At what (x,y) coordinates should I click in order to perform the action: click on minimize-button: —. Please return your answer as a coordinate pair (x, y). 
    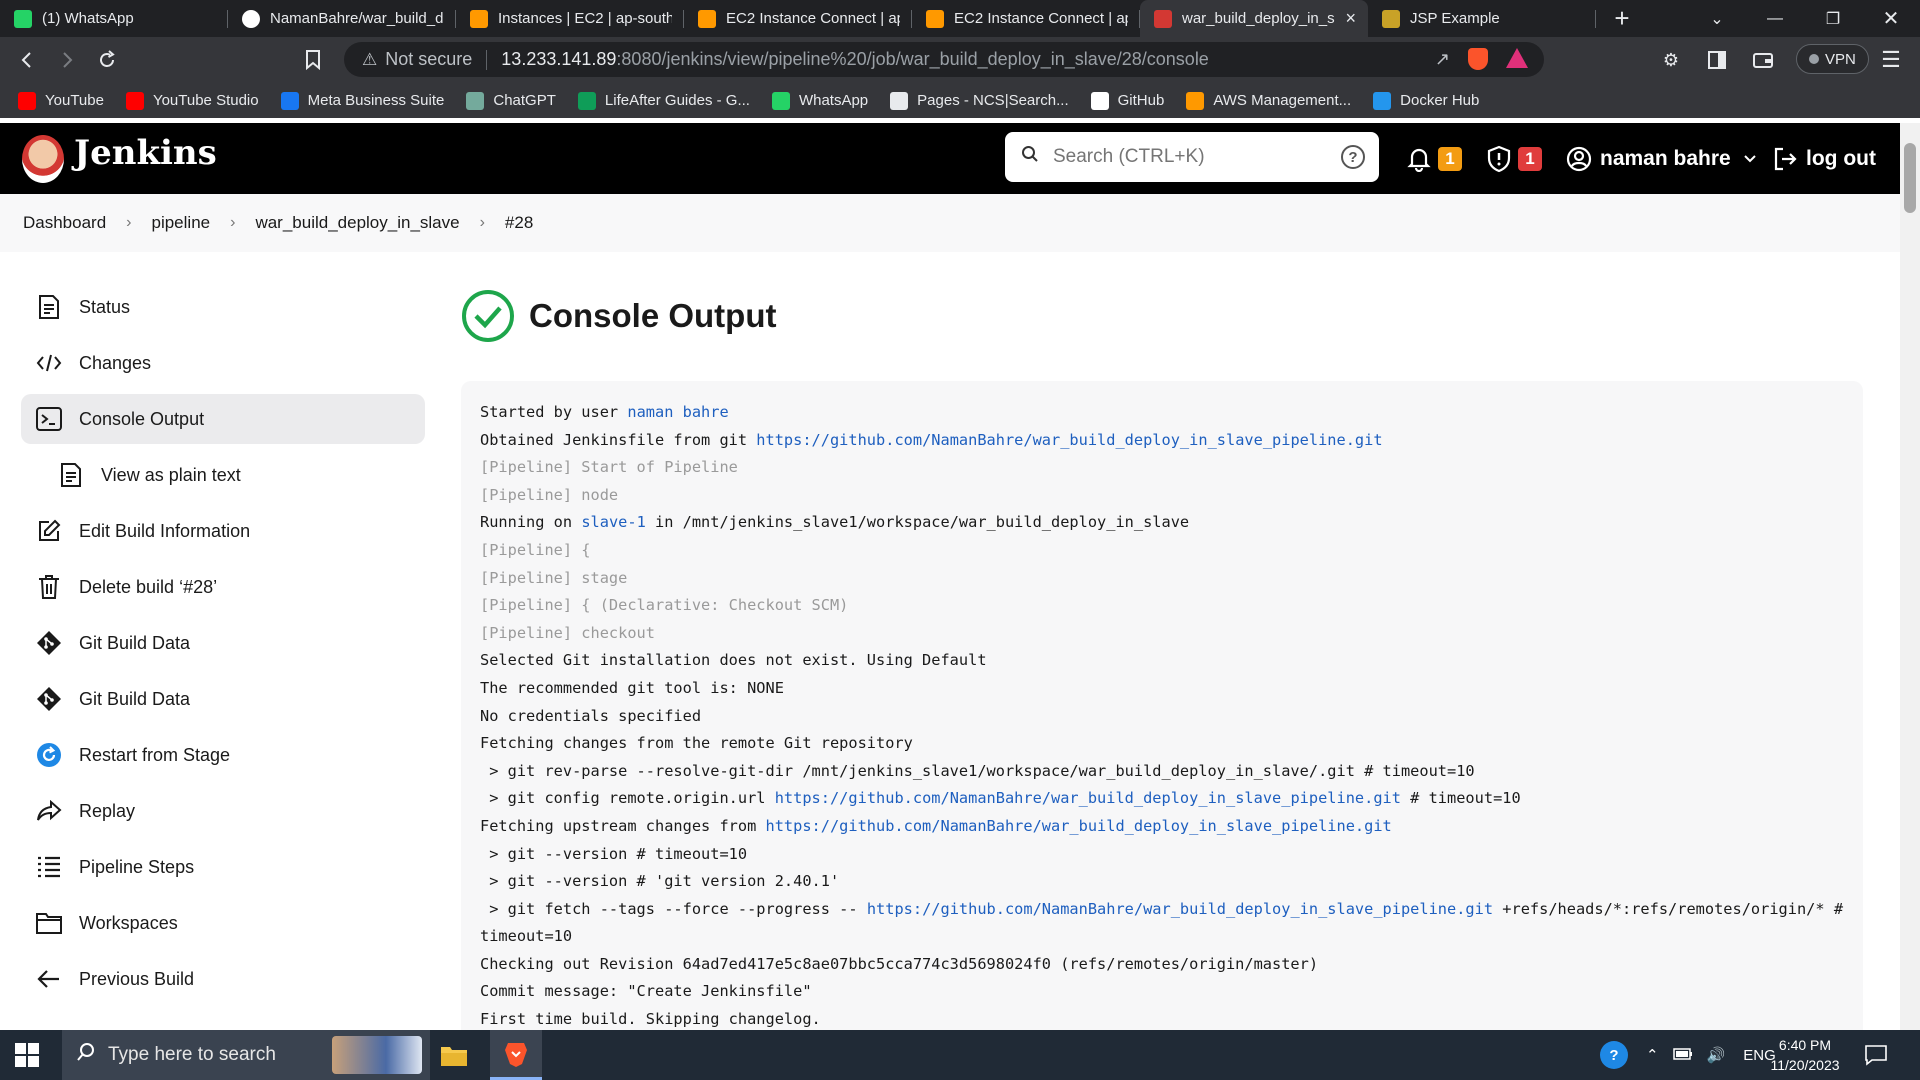
    Looking at the image, I should click on (1775, 18).